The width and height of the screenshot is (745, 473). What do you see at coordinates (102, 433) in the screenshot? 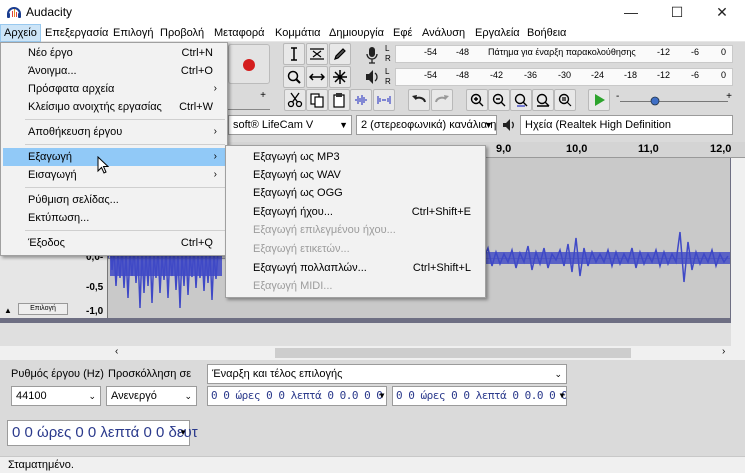
I see `audio-position-display: 0 0 ώρες 0 0 λεπτά 0 0 δευτ ▼` at bounding box center [102, 433].